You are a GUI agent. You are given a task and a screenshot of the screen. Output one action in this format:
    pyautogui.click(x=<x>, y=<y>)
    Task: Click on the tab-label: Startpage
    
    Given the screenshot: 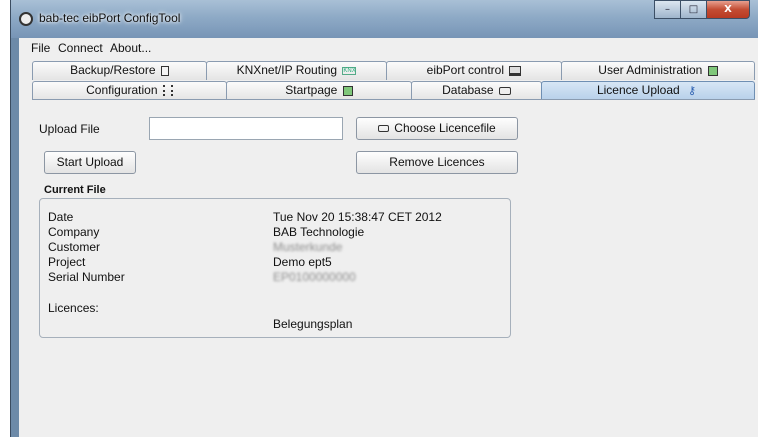 What is the action you would take?
    pyautogui.click(x=311, y=90)
    